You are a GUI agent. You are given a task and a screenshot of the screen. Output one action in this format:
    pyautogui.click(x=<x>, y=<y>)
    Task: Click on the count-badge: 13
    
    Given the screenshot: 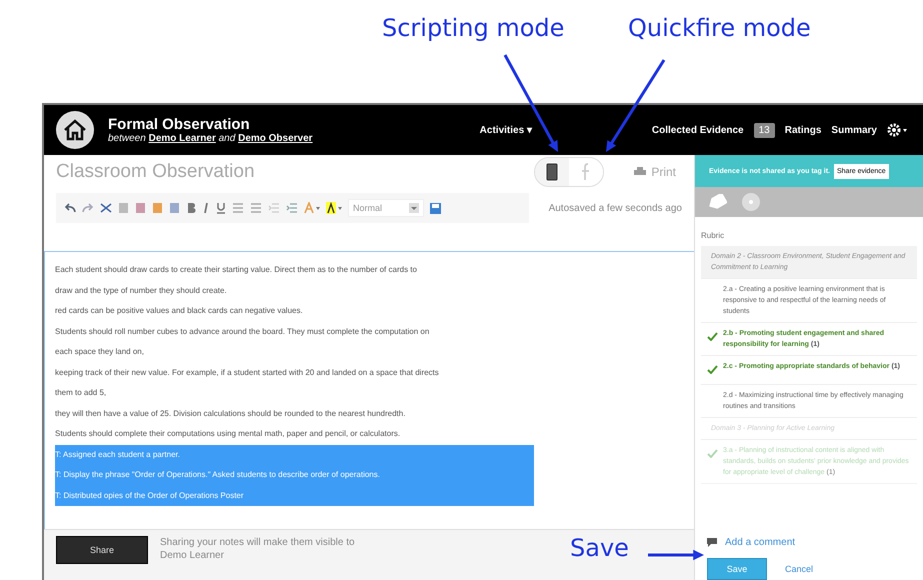 What is the action you would take?
    pyautogui.click(x=764, y=130)
    